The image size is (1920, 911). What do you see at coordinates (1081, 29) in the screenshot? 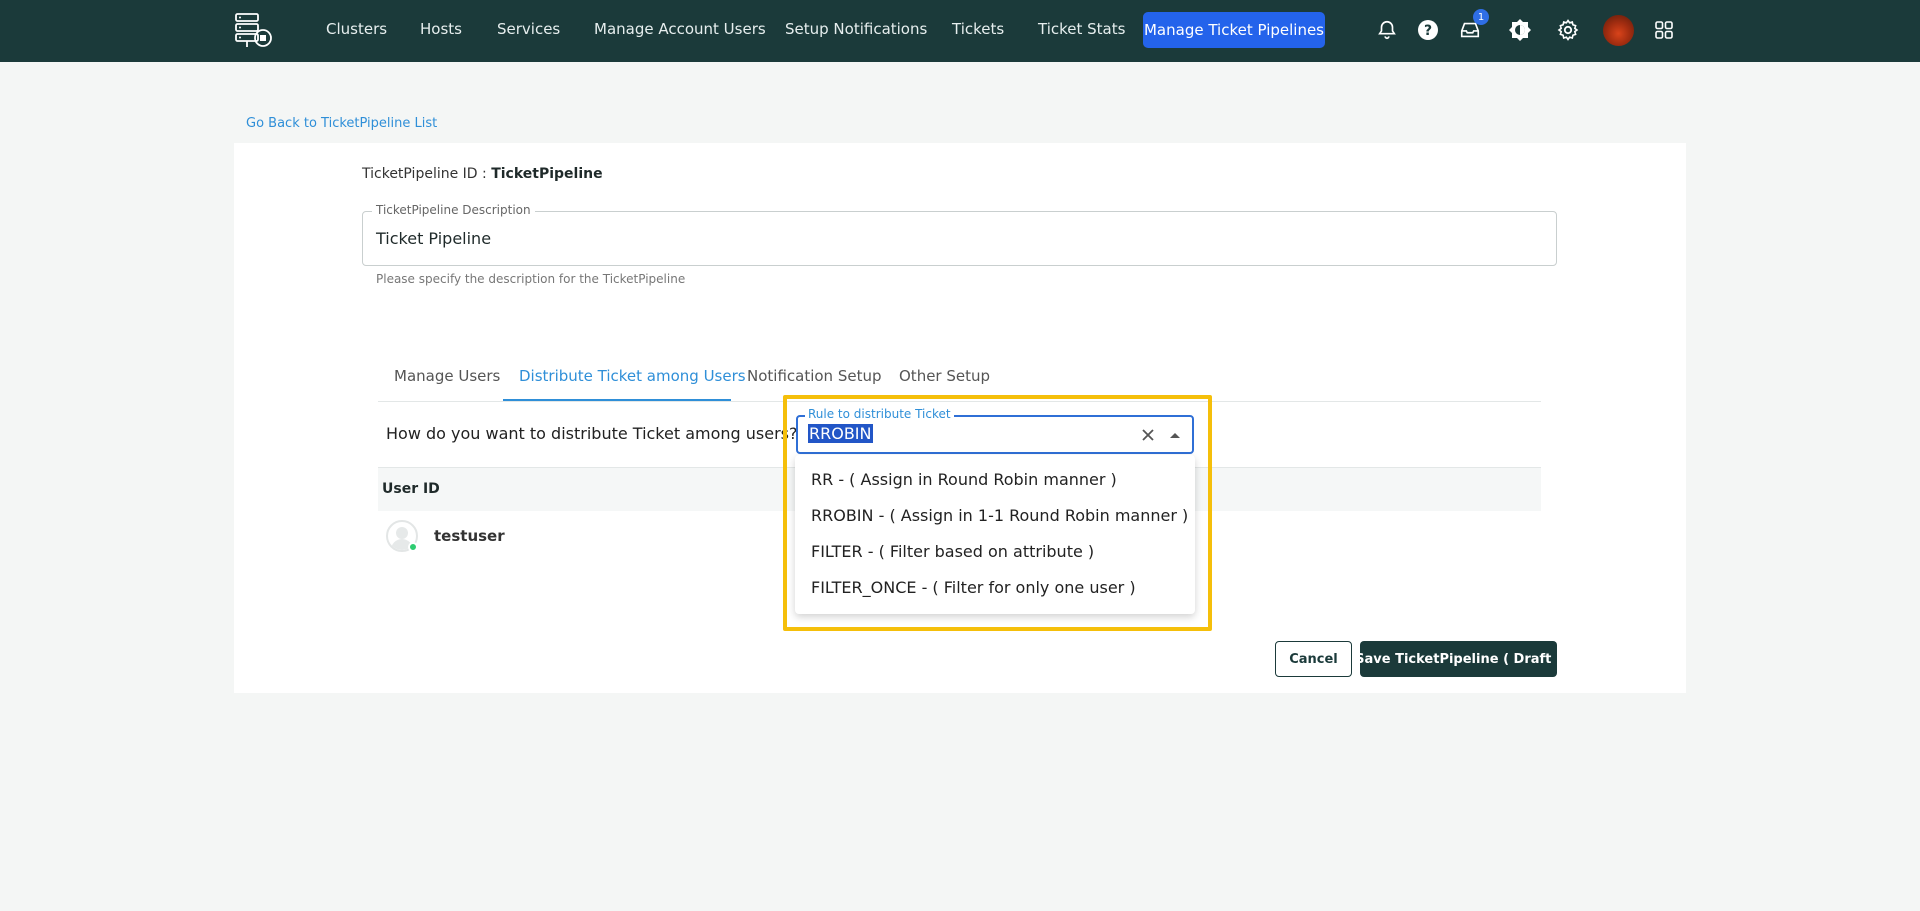
I see `nav-ticket-stats: Ticket Stats` at bounding box center [1081, 29].